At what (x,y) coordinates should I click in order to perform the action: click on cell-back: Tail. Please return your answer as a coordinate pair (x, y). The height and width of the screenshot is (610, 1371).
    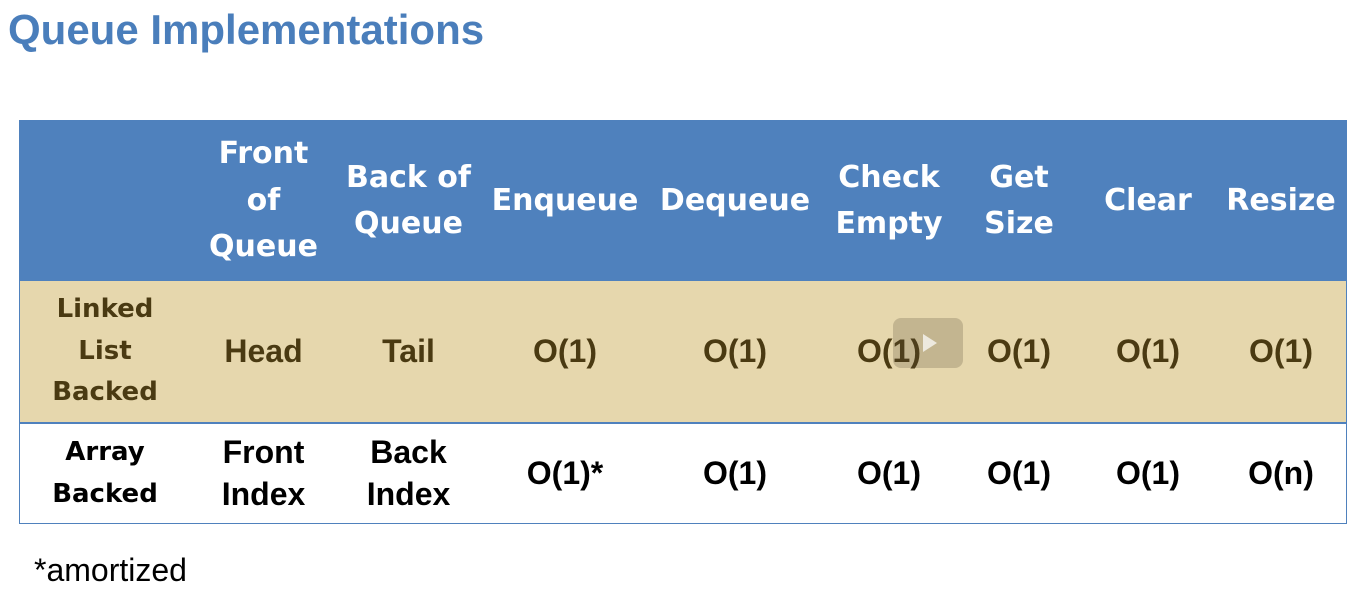
    Looking at the image, I should click on (408, 351).